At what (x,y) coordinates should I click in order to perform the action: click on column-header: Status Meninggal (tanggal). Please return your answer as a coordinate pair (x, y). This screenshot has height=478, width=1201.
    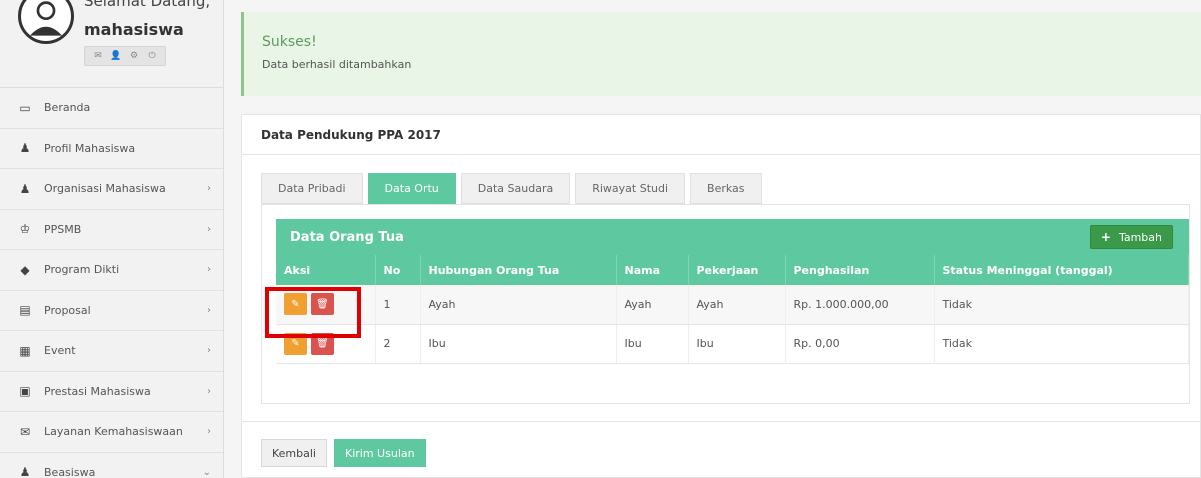
    Looking at the image, I should click on (1061, 270).